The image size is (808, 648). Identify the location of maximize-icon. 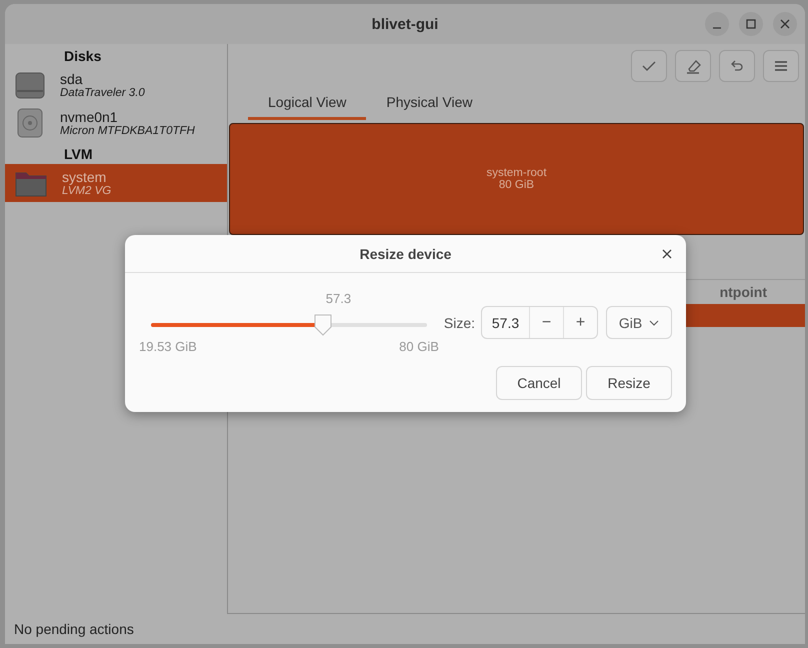
(751, 24).